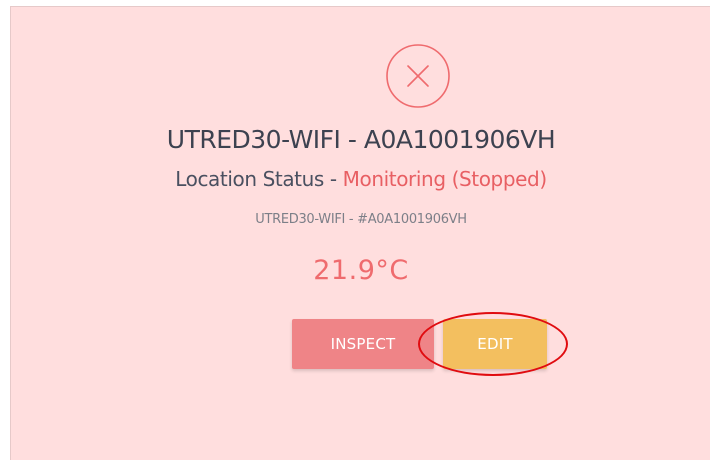  I want to click on device-title: UTRED30-WIFI - A0A1001906VH, so click(361, 139).